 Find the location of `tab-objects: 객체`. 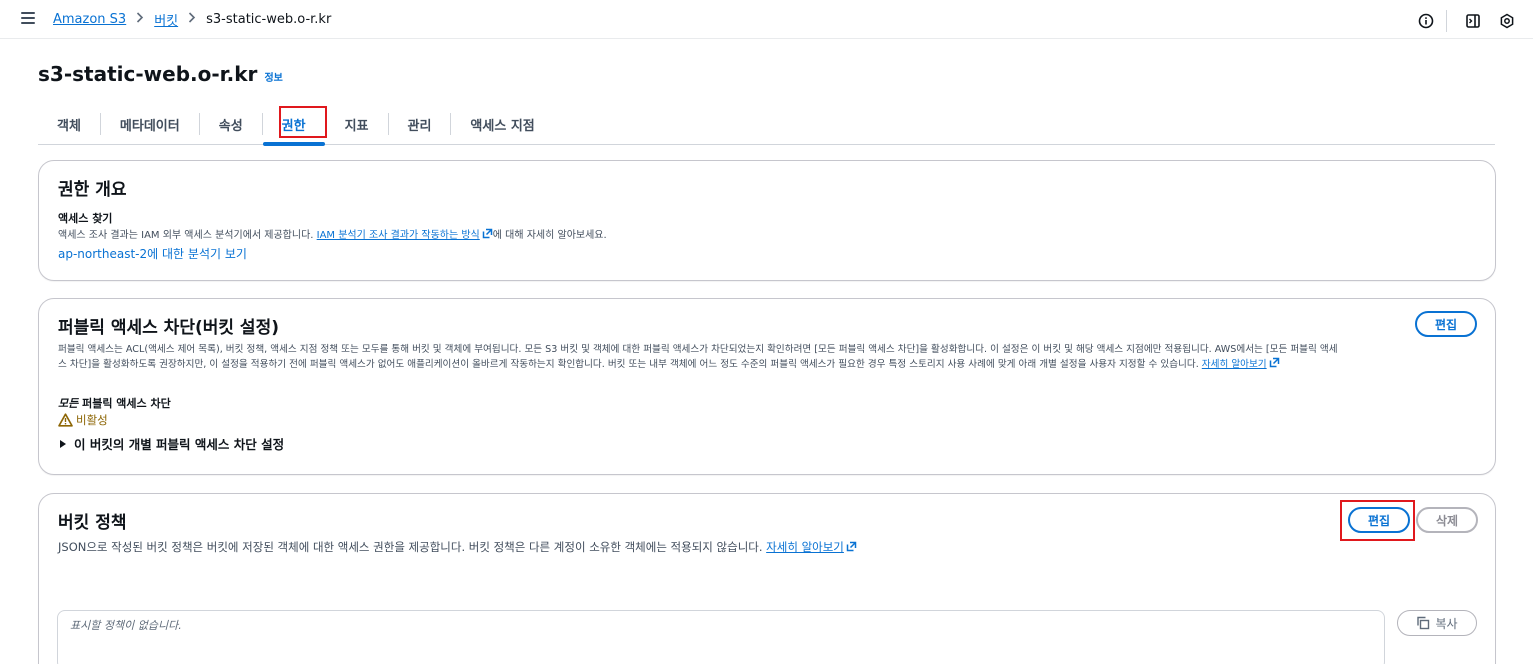

tab-objects: 객체 is located at coordinates (69, 124).